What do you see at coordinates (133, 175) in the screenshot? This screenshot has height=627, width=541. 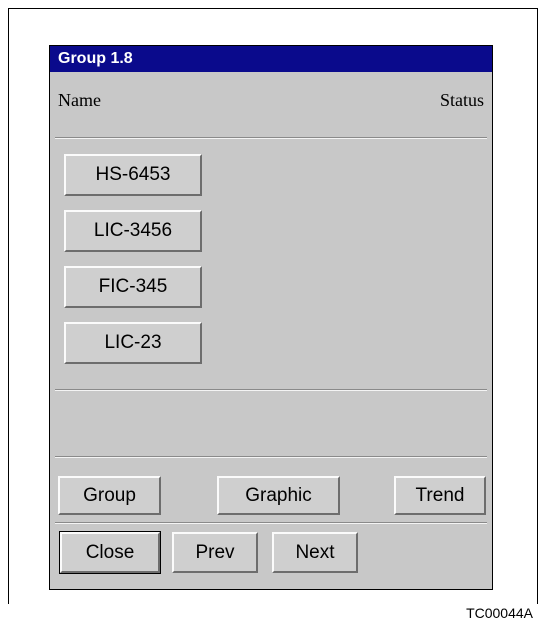 I see `tag-button-hs-6453: HS-6453` at bounding box center [133, 175].